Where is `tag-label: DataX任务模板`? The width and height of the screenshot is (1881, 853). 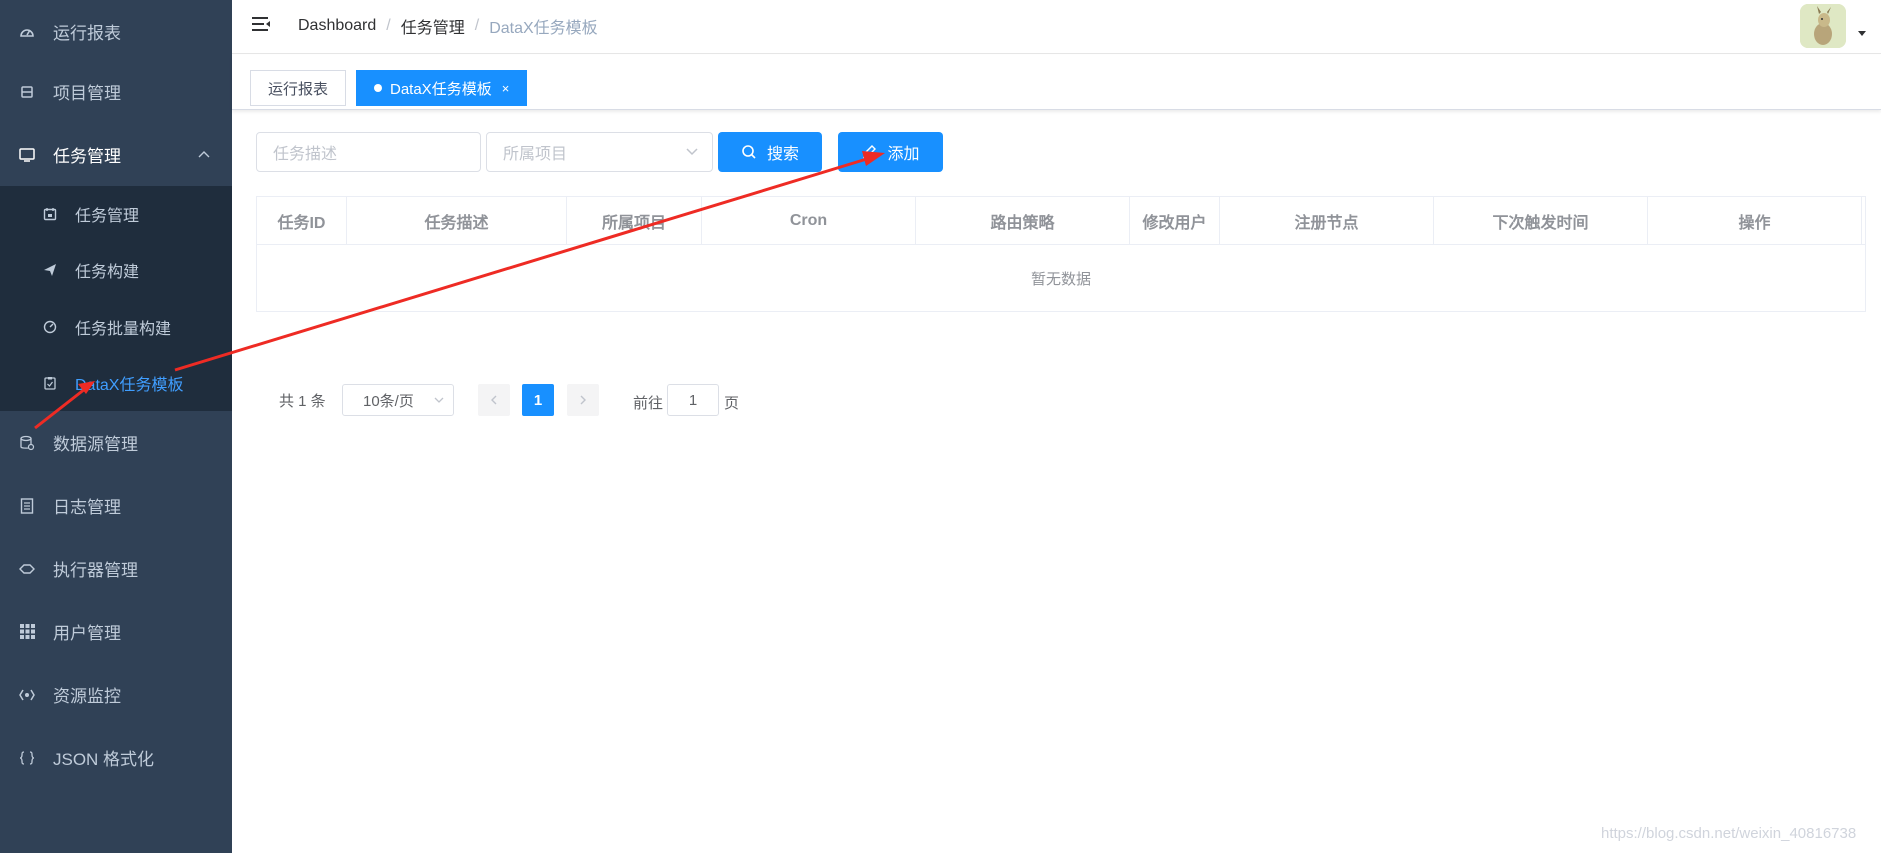 tag-label: DataX任务模板 is located at coordinates (441, 89).